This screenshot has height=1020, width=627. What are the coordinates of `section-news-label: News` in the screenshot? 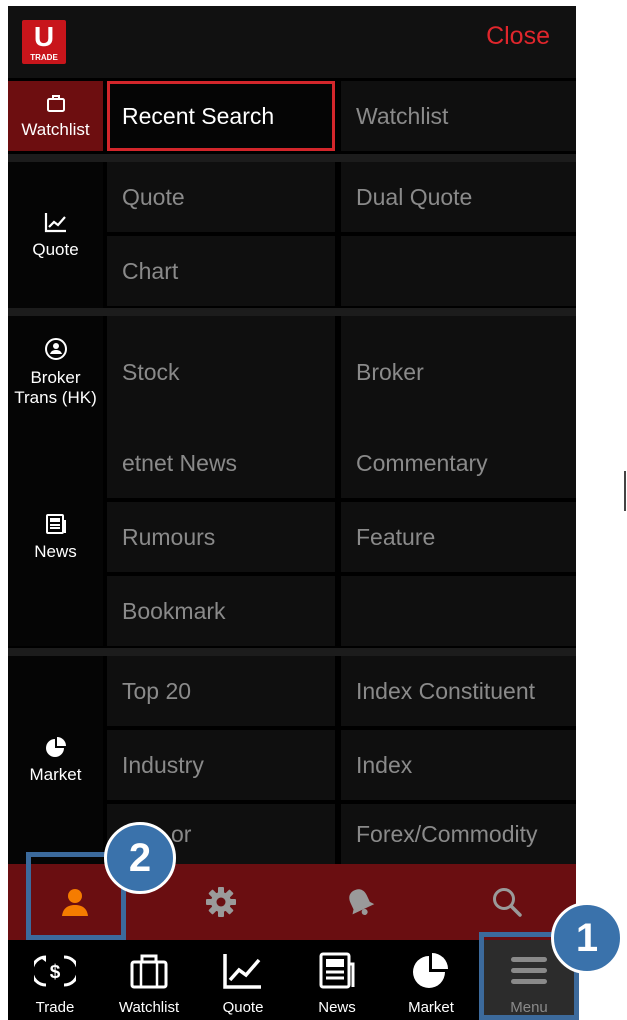 It's located at (55, 551).